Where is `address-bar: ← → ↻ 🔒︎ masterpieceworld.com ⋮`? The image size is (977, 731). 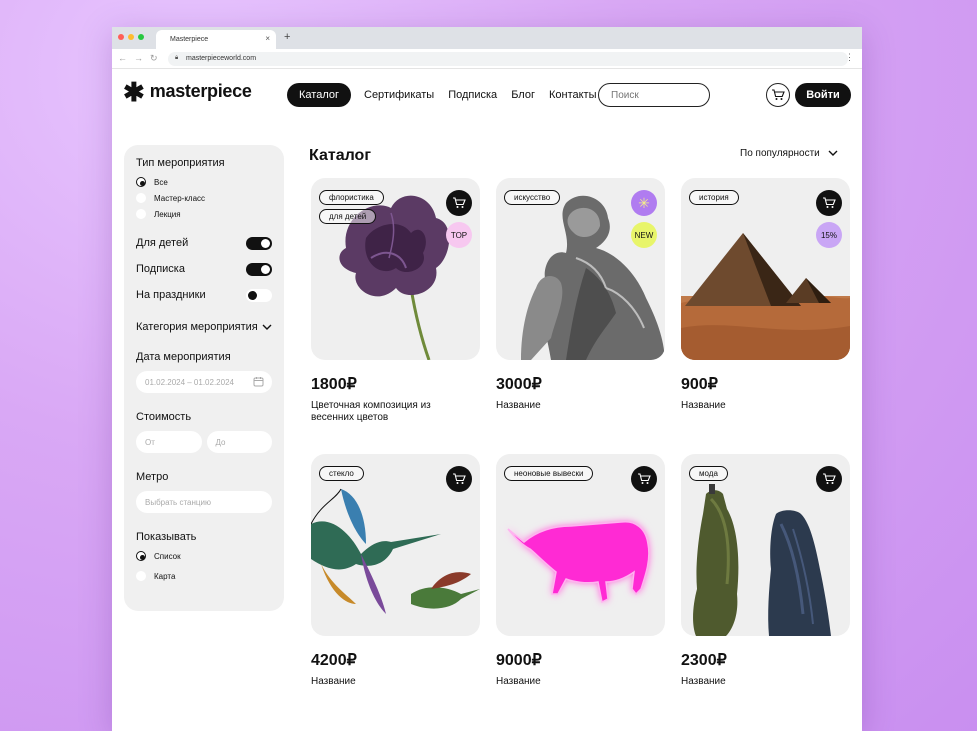
address-bar: ← → ↻ 🔒︎ masterpieceworld.com ⋮ is located at coordinates (487, 59).